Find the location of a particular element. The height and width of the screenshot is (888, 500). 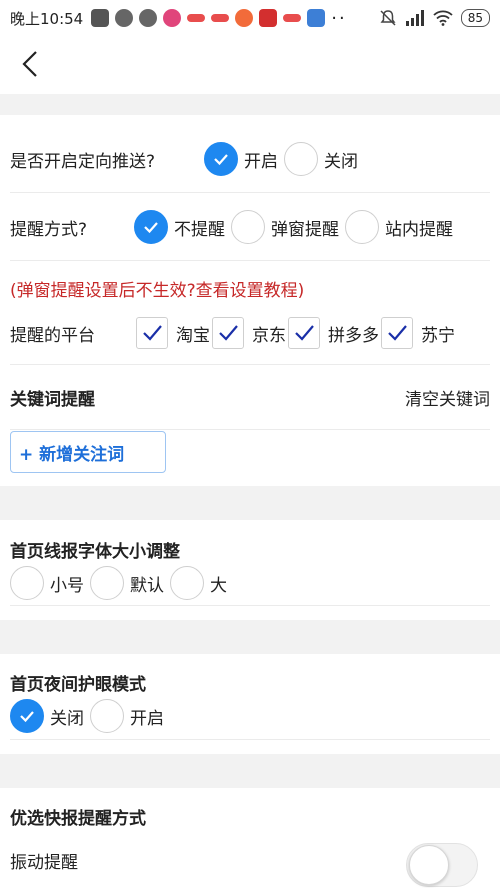

message-icon is located at coordinates (100, 18).